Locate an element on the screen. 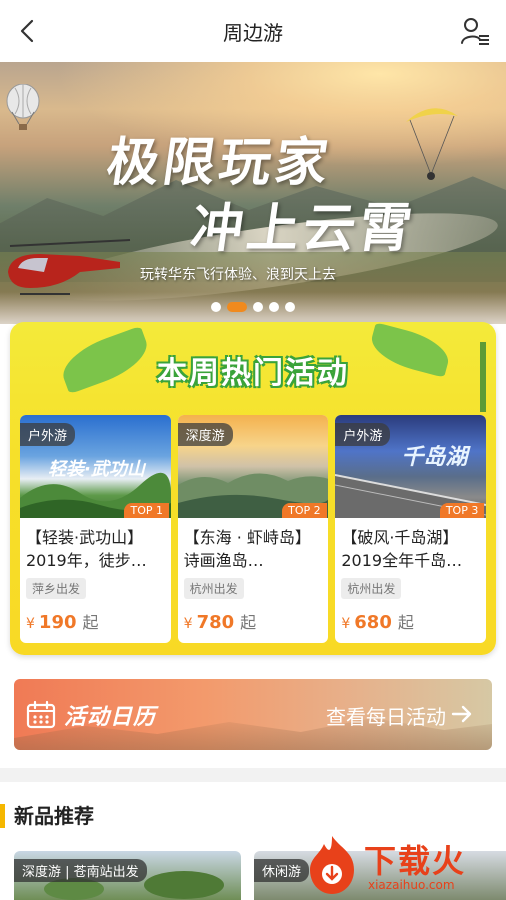  section-divider is located at coordinates (253, 775).